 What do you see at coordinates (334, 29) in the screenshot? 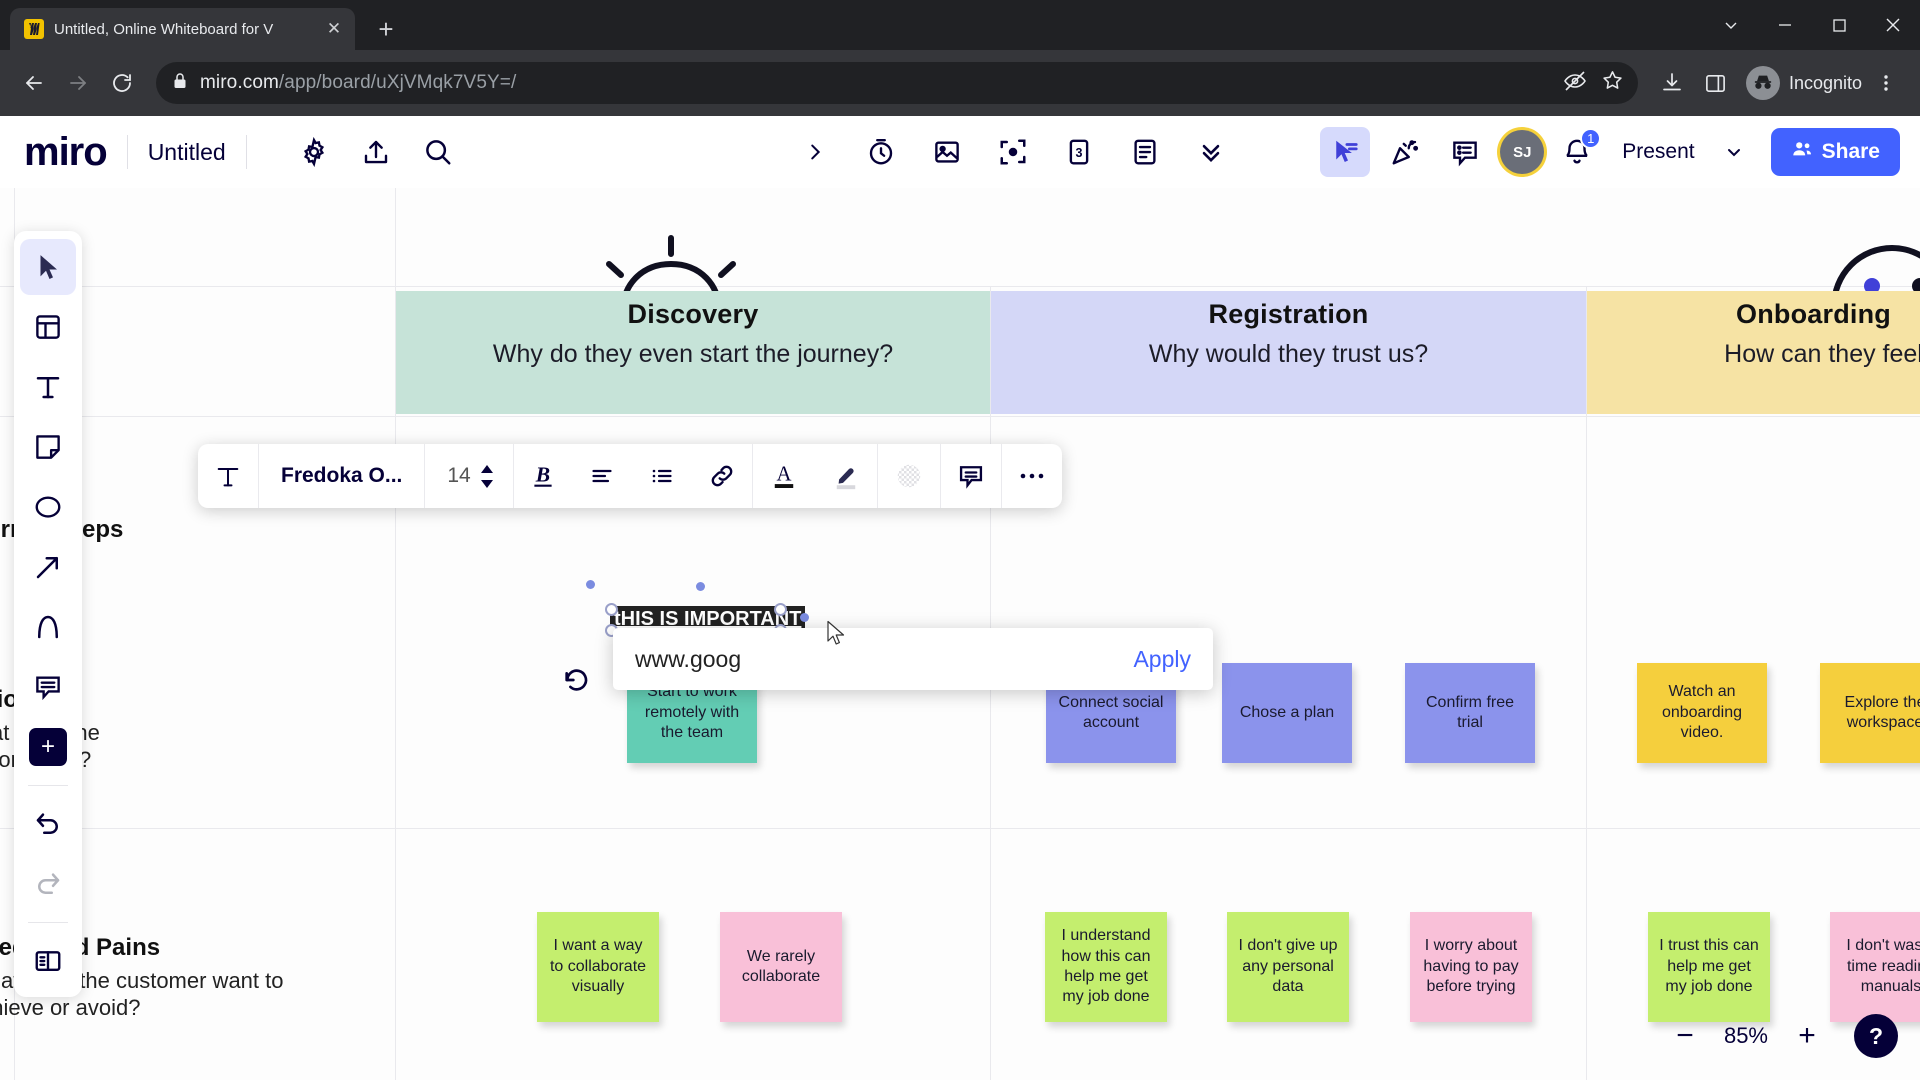
I see `close-icon: ✕` at bounding box center [334, 29].